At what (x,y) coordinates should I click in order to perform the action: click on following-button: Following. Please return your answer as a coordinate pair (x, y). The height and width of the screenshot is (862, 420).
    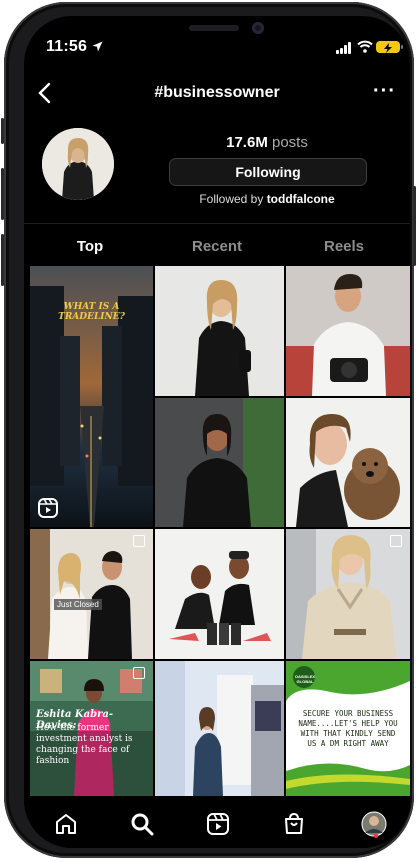
    Looking at the image, I should click on (268, 172).